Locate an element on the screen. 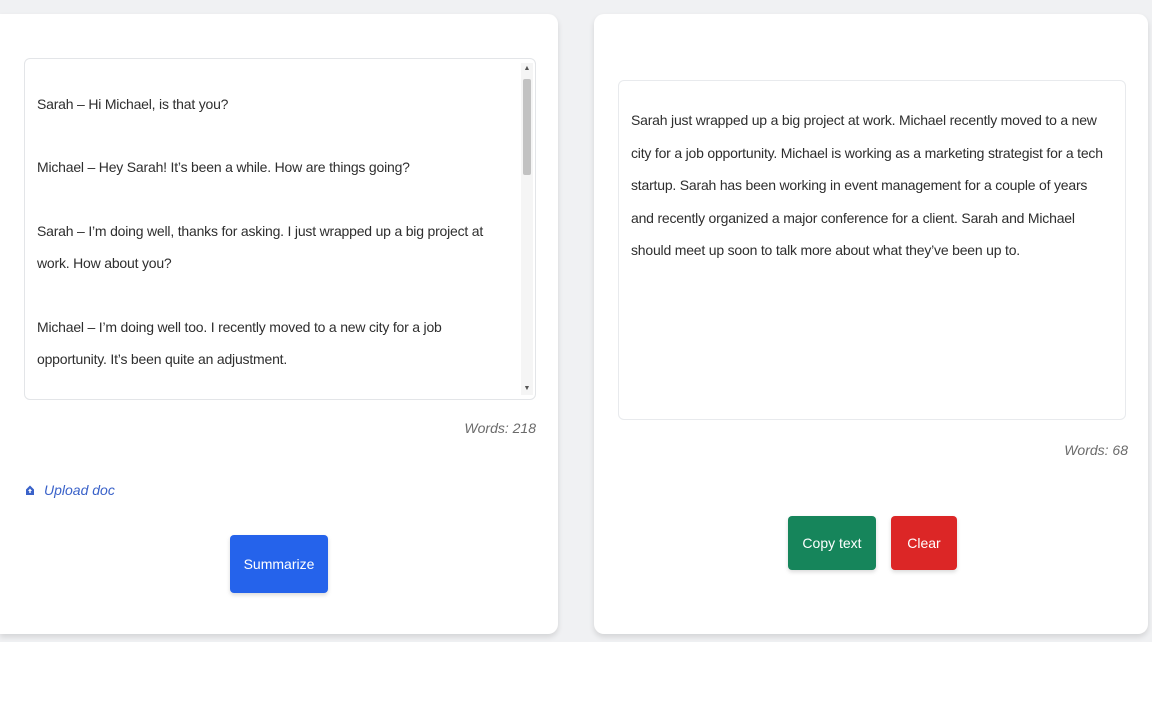  input-scrollbar: ▲ ▼ is located at coordinates (527, 229).